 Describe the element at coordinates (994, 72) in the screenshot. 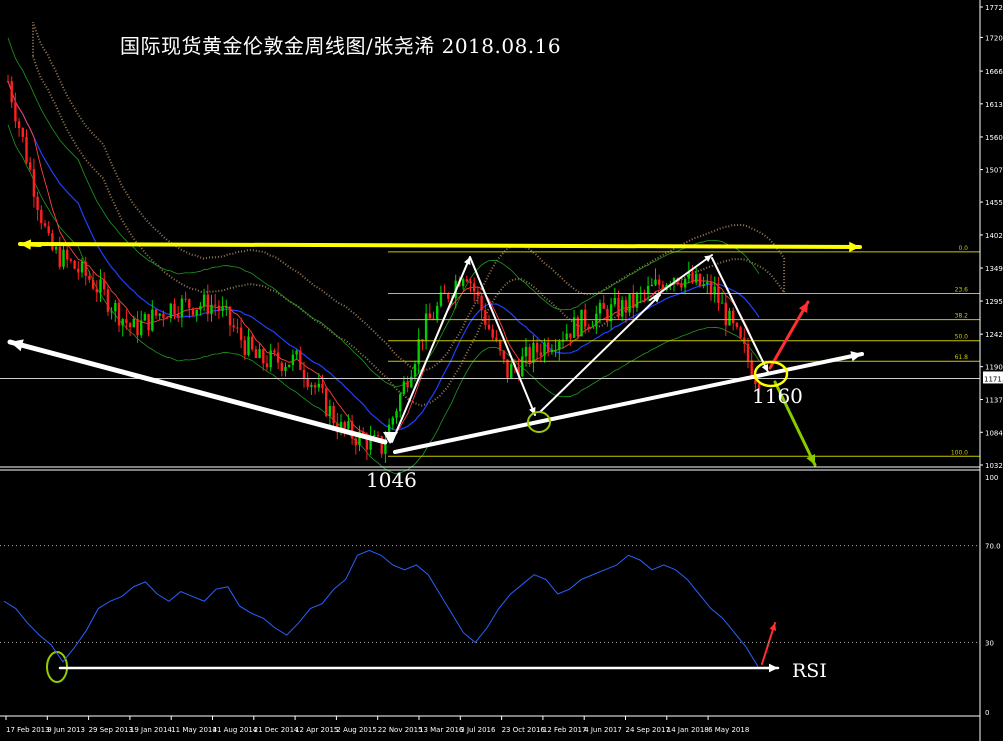

I see `price-tick-label: 1666.0` at that location.